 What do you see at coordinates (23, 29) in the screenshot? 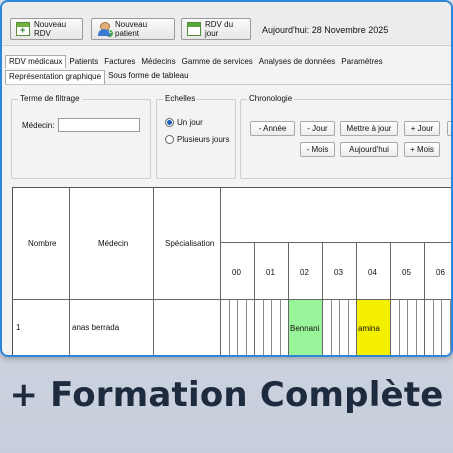
I see `calendar-add-icon` at bounding box center [23, 29].